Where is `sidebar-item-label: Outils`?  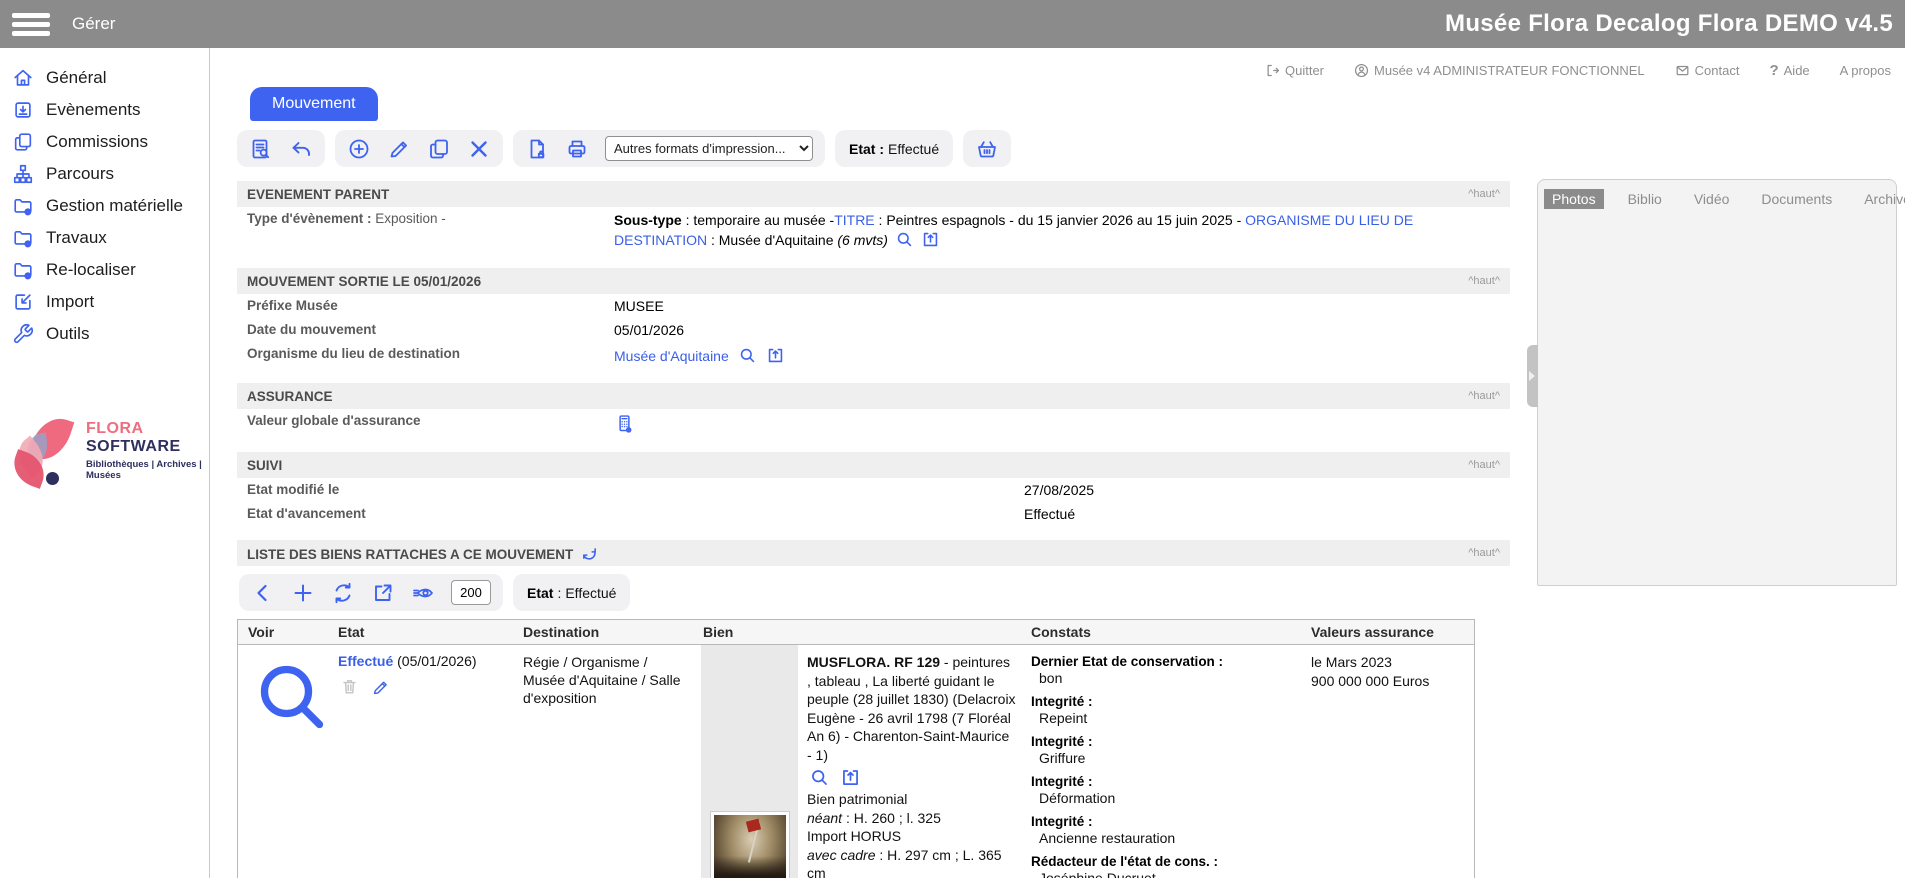
sidebar-item-label: Outils is located at coordinates (68, 333).